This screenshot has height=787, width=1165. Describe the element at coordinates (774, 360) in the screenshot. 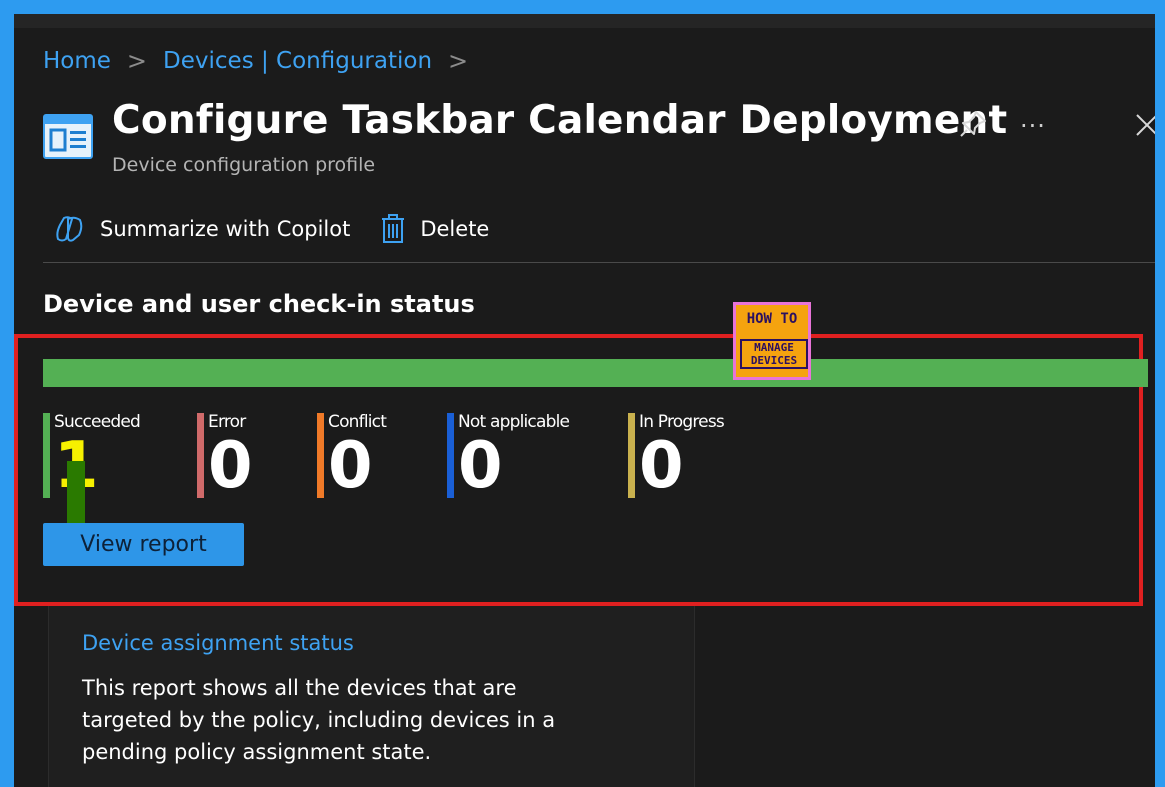

I see `logo-text-devices: DEVICES` at that location.